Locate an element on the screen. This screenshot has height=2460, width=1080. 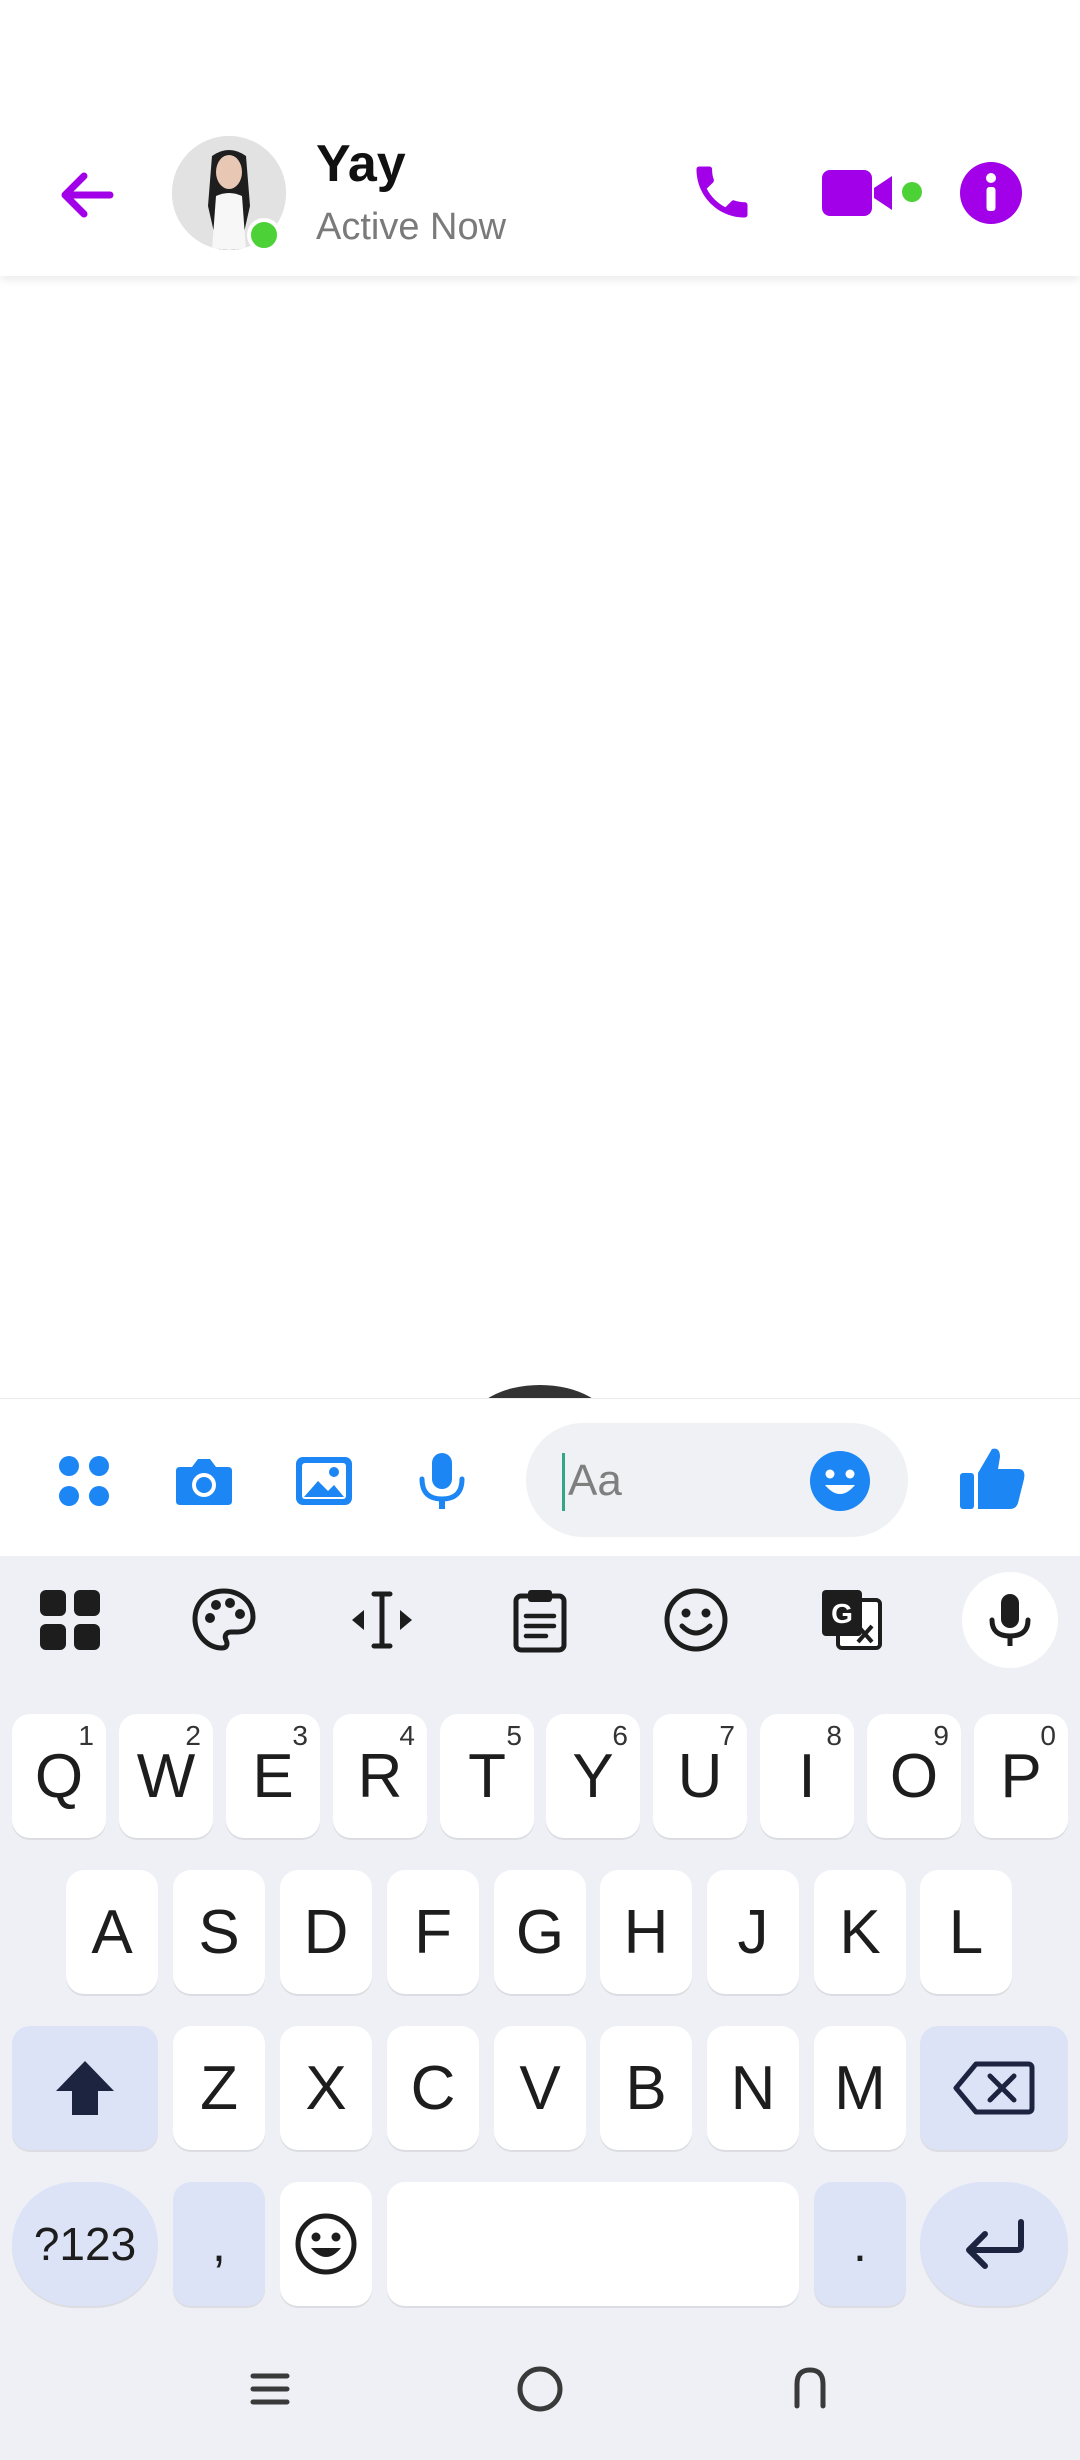
message-composer is located at coordinates (540, 1477).